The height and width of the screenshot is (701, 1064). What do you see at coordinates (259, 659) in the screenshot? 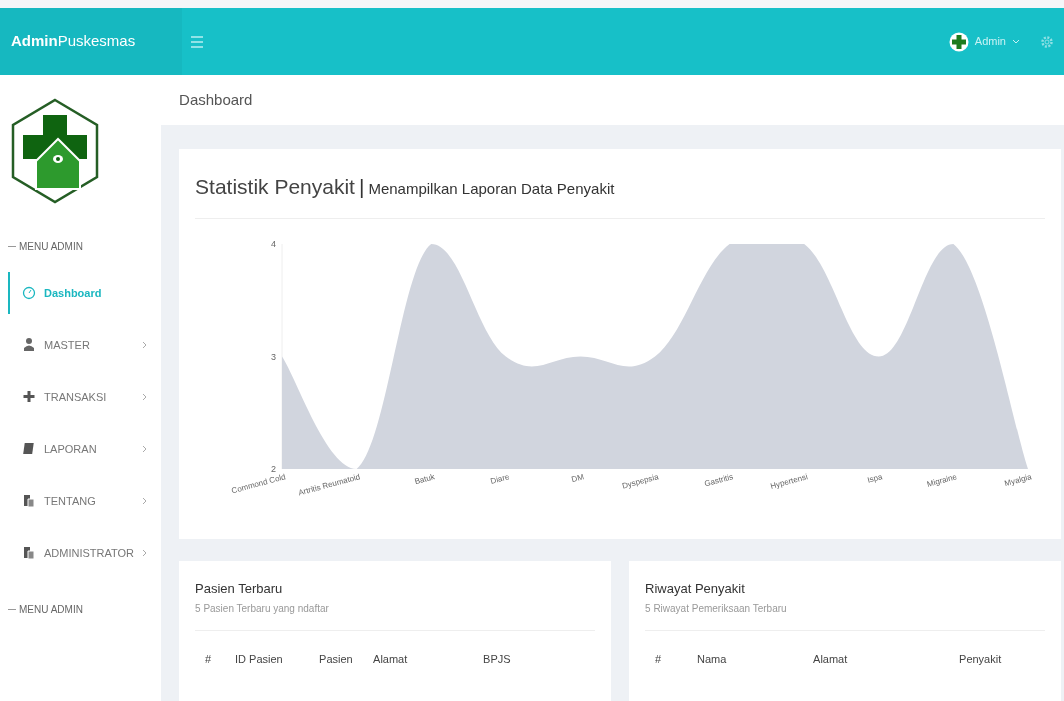
I see `column-header: ID Pasien` at bounding box center [259, 659].